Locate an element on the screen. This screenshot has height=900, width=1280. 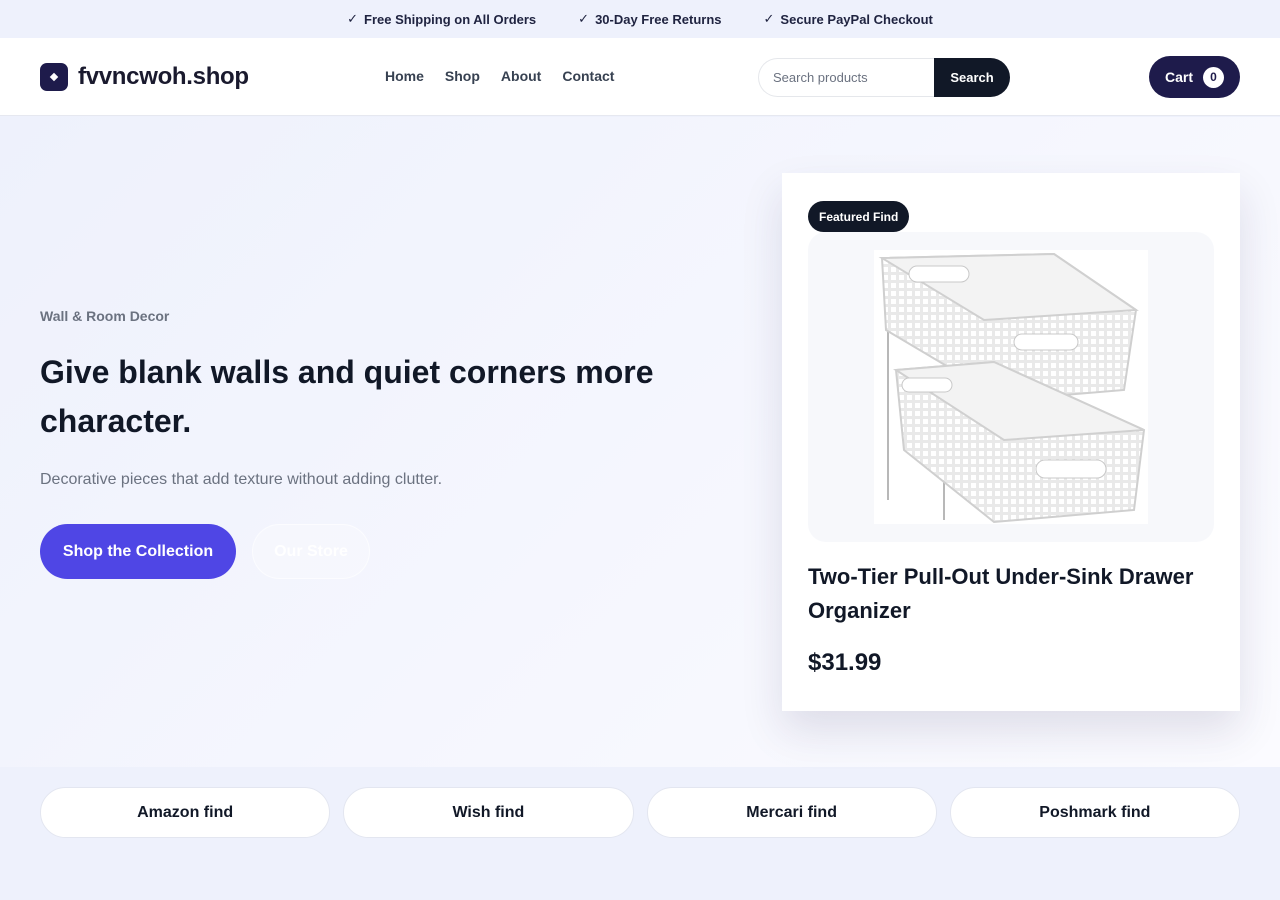
logo-text: fvvncwoh.shop is located at coordinates (163, 76).